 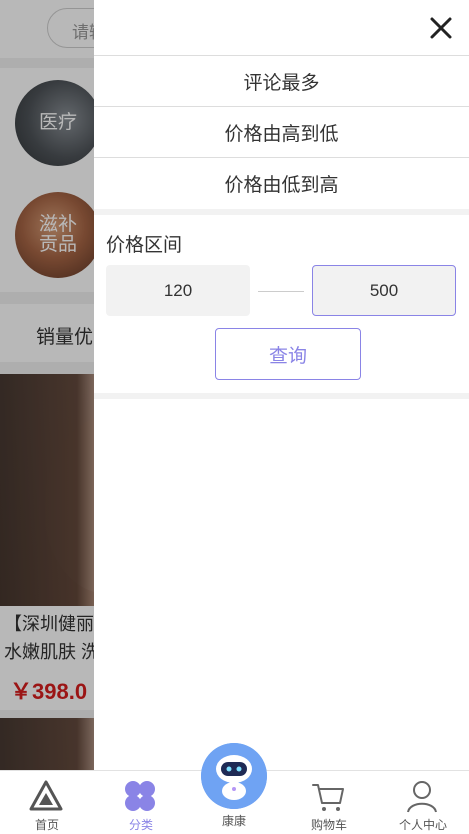 What do you see at coordinates (281, 81) in the screenshot?
I see `sort-option-most-comments: 评论最多` at bounding box center [281, 81].